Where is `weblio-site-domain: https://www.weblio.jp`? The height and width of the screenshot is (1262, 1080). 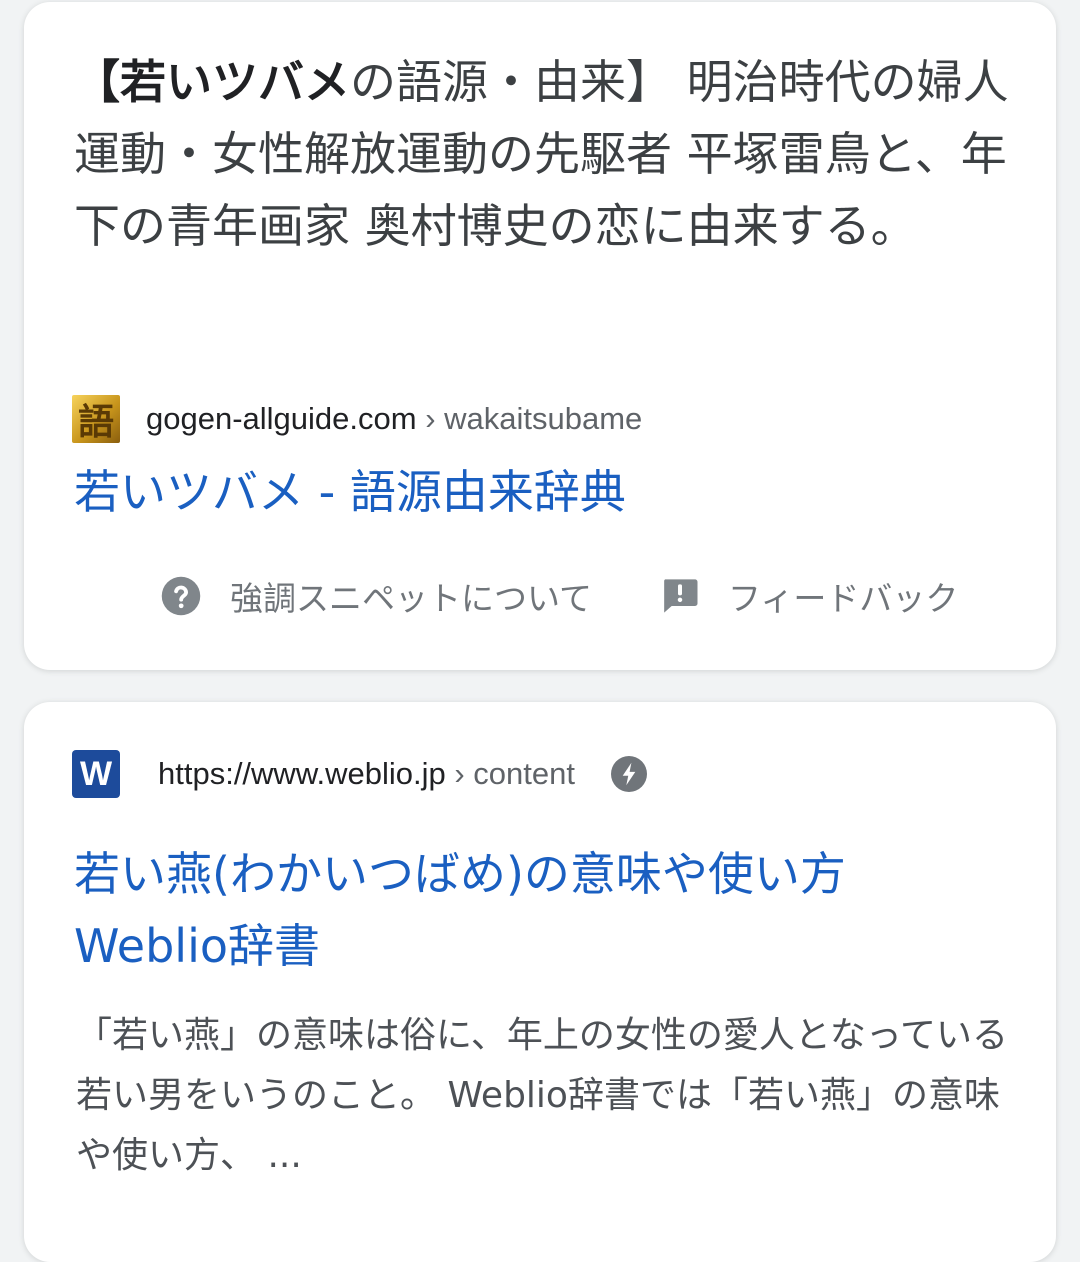 weblio-site-domain: https://www.weblio.jp is located at coordinates (302, 773).